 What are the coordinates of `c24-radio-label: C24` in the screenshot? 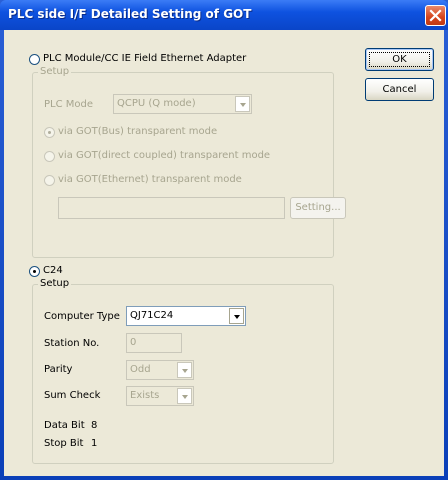 It's located at (53, 270).